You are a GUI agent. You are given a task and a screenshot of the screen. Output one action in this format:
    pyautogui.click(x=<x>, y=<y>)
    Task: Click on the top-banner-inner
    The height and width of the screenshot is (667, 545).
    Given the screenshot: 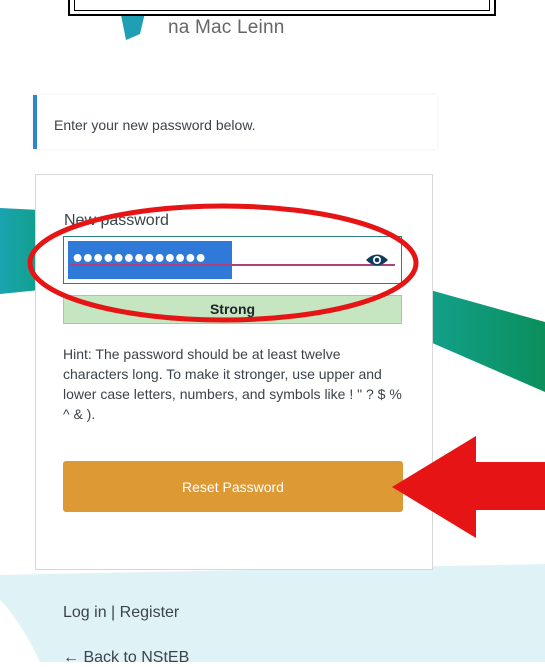 What is the action you would take?
    pyautogui.click(x=282, y=5)
    